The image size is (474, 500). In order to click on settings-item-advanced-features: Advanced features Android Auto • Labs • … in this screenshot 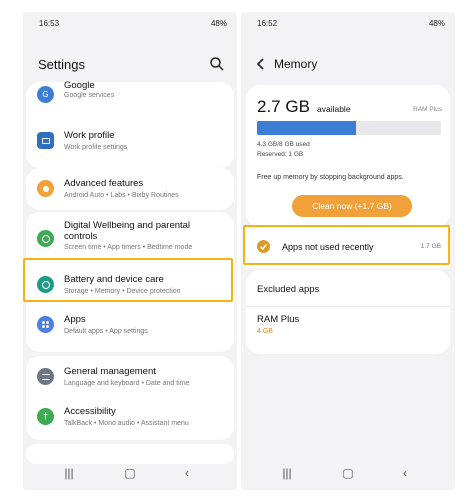, I will do `click(130, 190)`.